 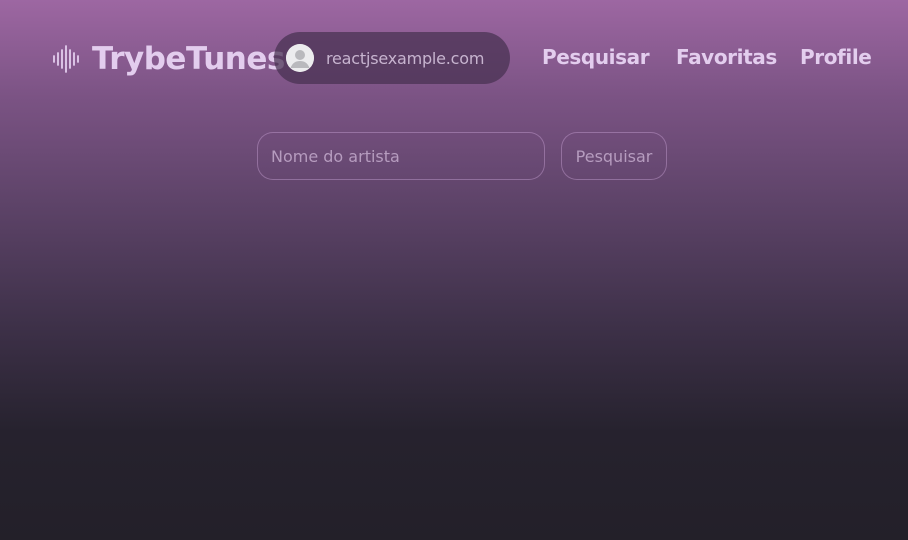 What do you see at coordinates (596, 57) in the screenshot?
I see `nav-link-pesquisar: Pesquisar` at bounding box center [596, 57].